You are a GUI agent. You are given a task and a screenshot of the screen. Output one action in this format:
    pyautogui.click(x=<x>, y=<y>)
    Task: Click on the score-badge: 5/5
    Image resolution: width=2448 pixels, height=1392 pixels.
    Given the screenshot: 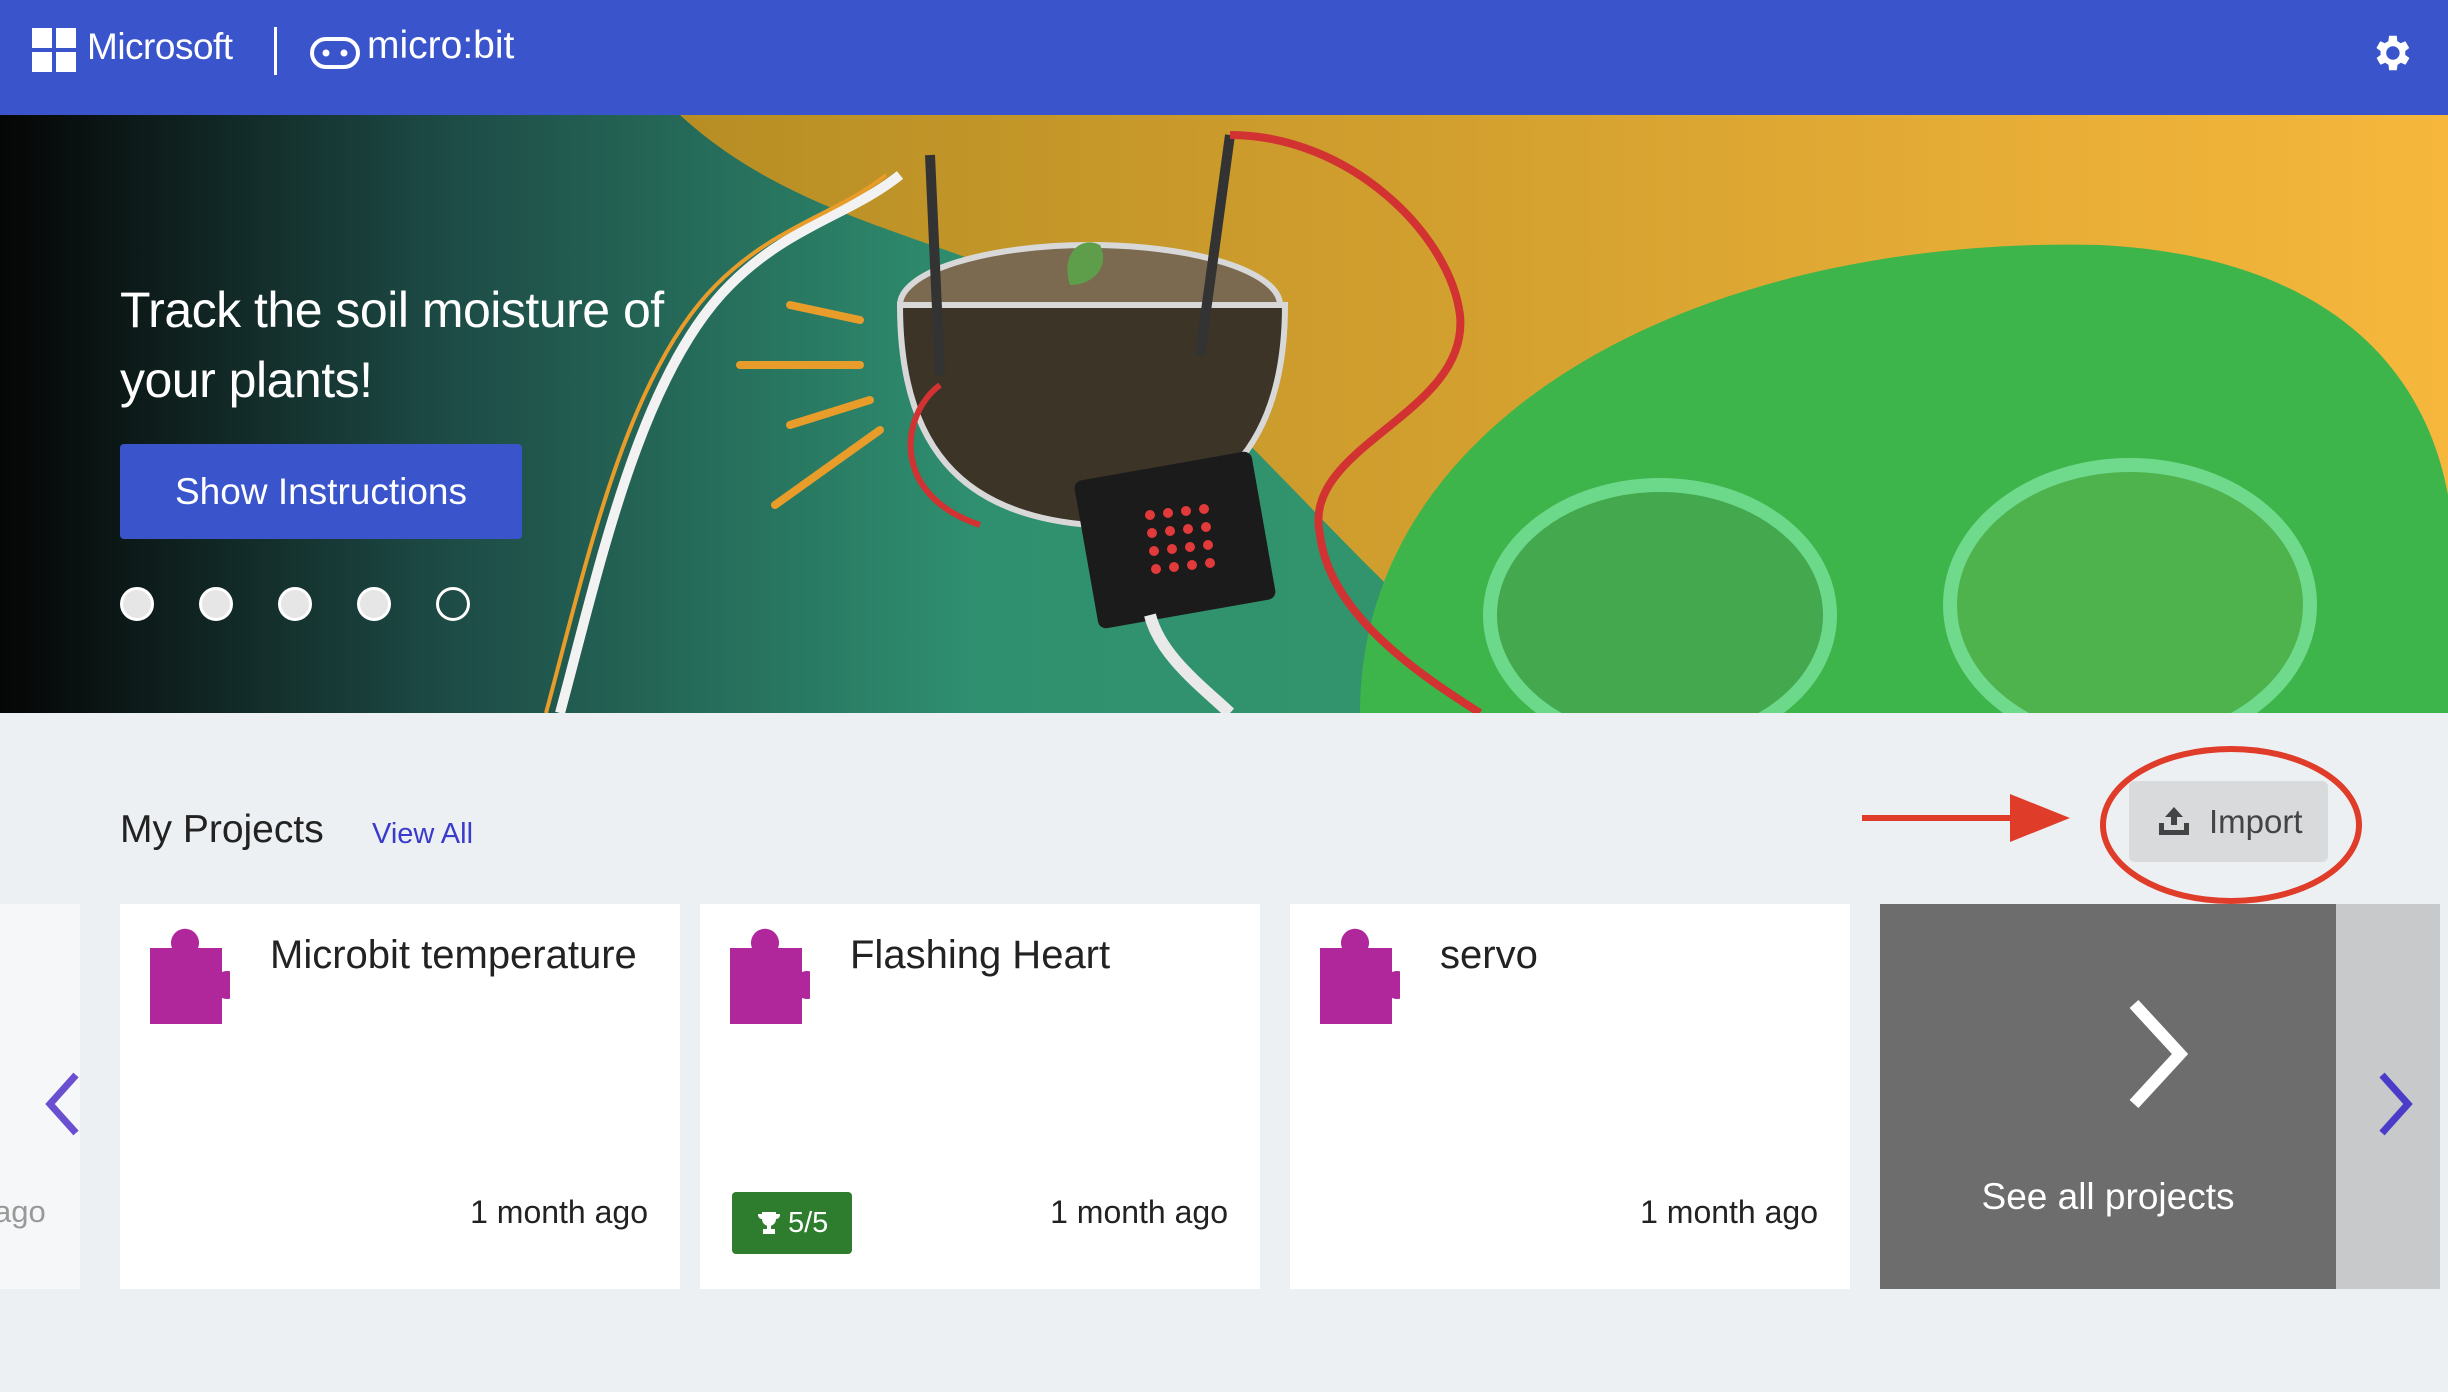 What is the action you would take?
    pyautogui.click(x=792, y=1223)
    